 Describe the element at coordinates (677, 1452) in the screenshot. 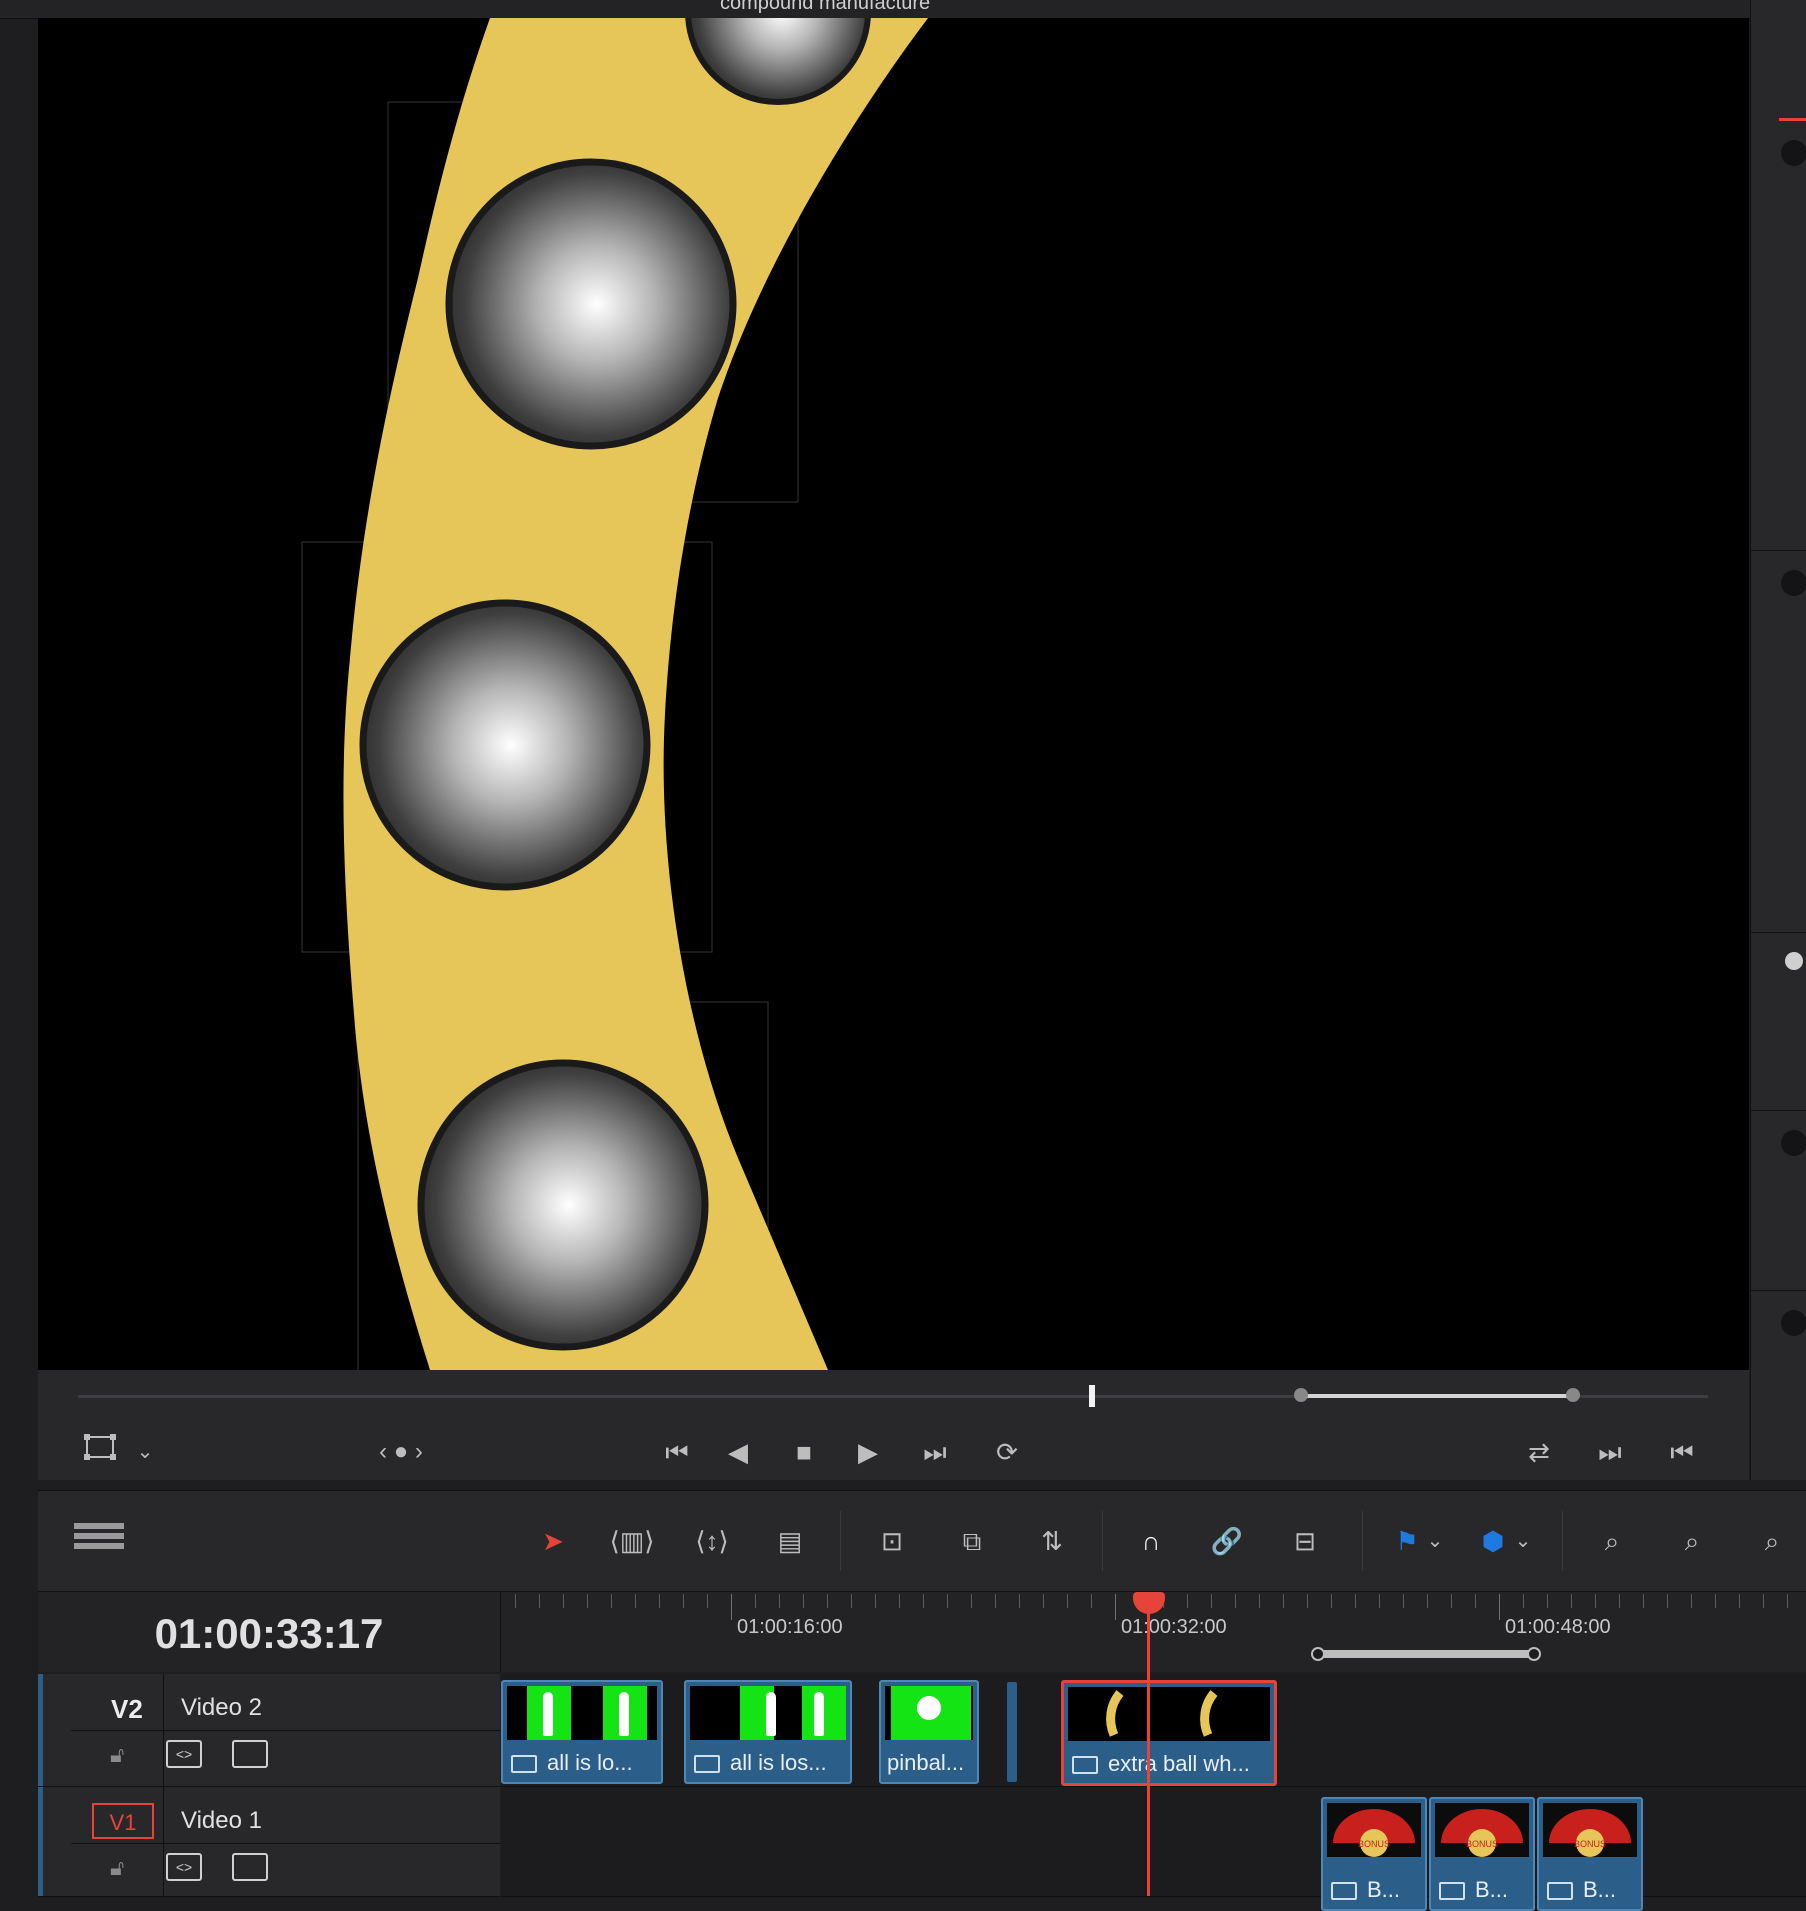

I see `skip-start-icon: ⏮` at that location.